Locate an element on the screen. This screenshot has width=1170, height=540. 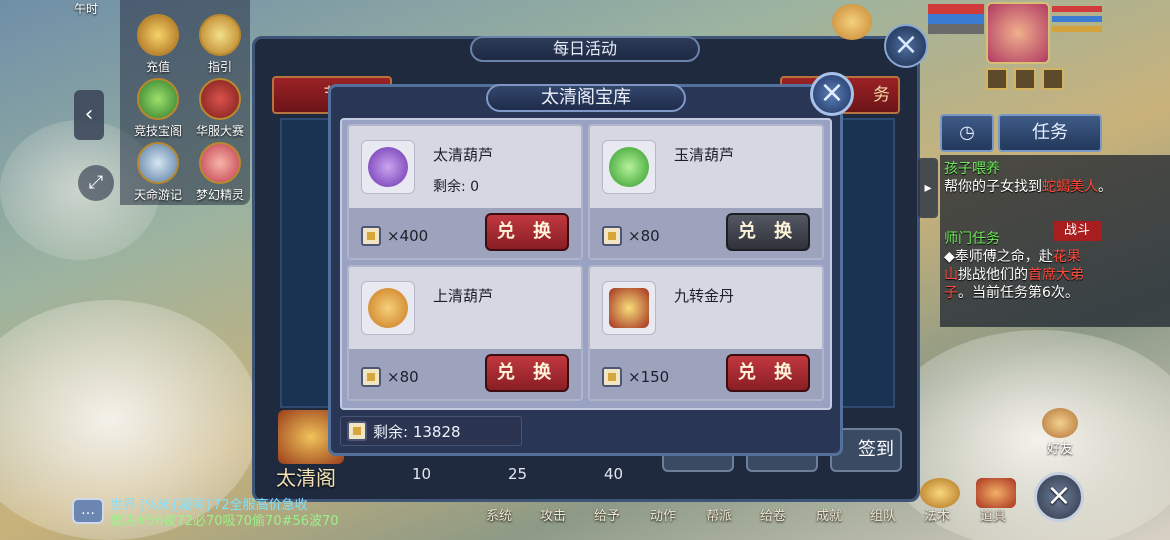
quest-desc: 挑战他们的 is located at coordinates (993, 275).